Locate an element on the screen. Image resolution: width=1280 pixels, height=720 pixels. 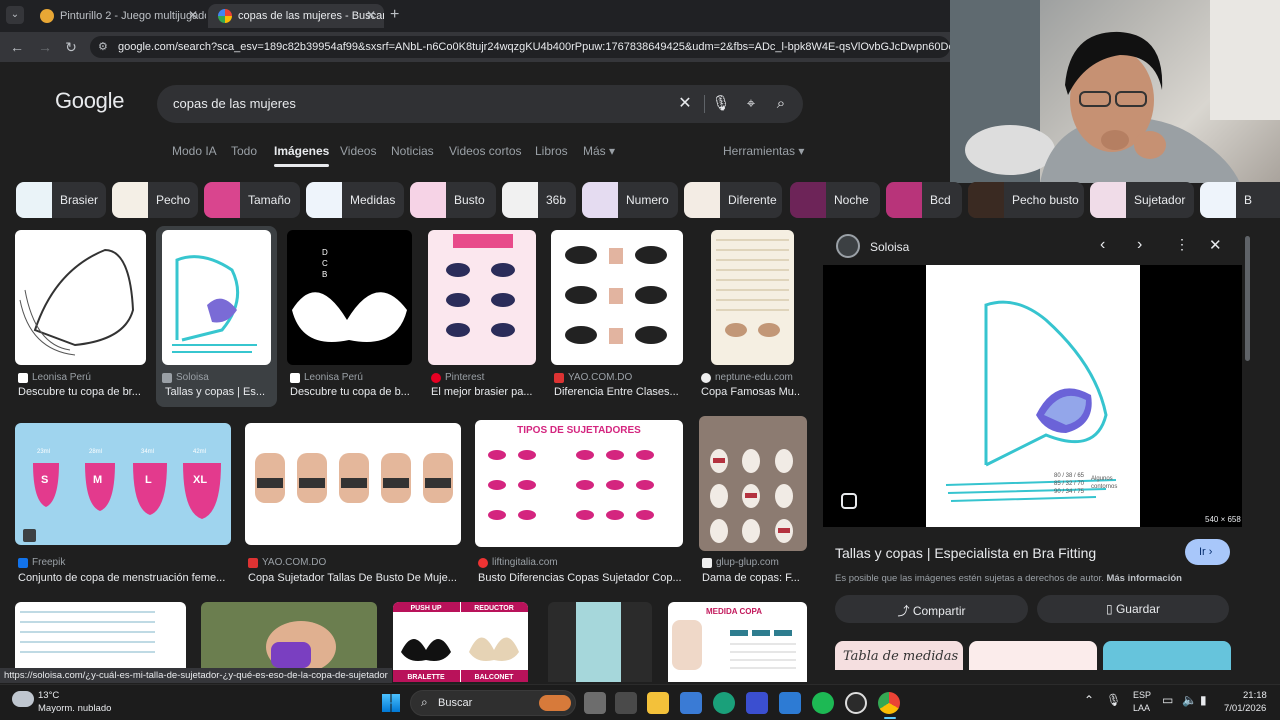
browser-tab-pinturillo: Pinturillo 2 - Juego multijugado ✕ is located at coordinates (118, 16).